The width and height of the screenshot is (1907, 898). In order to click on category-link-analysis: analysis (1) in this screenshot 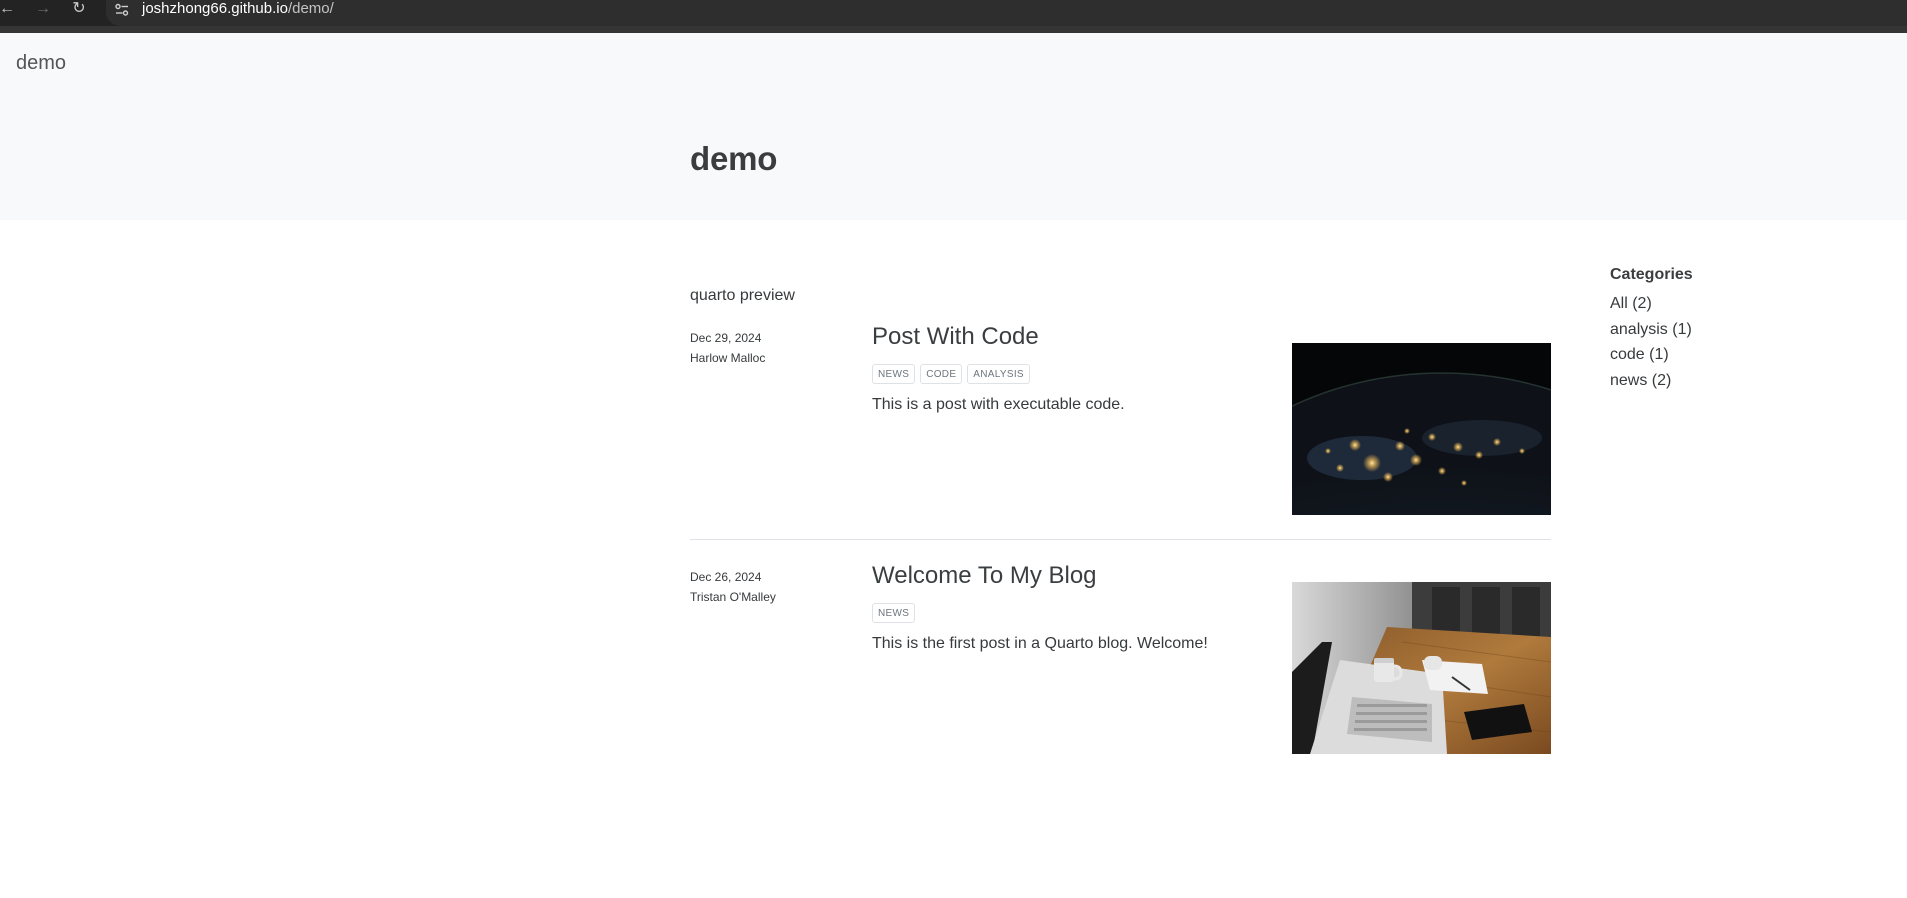, I will do `click(1690, 330)`.